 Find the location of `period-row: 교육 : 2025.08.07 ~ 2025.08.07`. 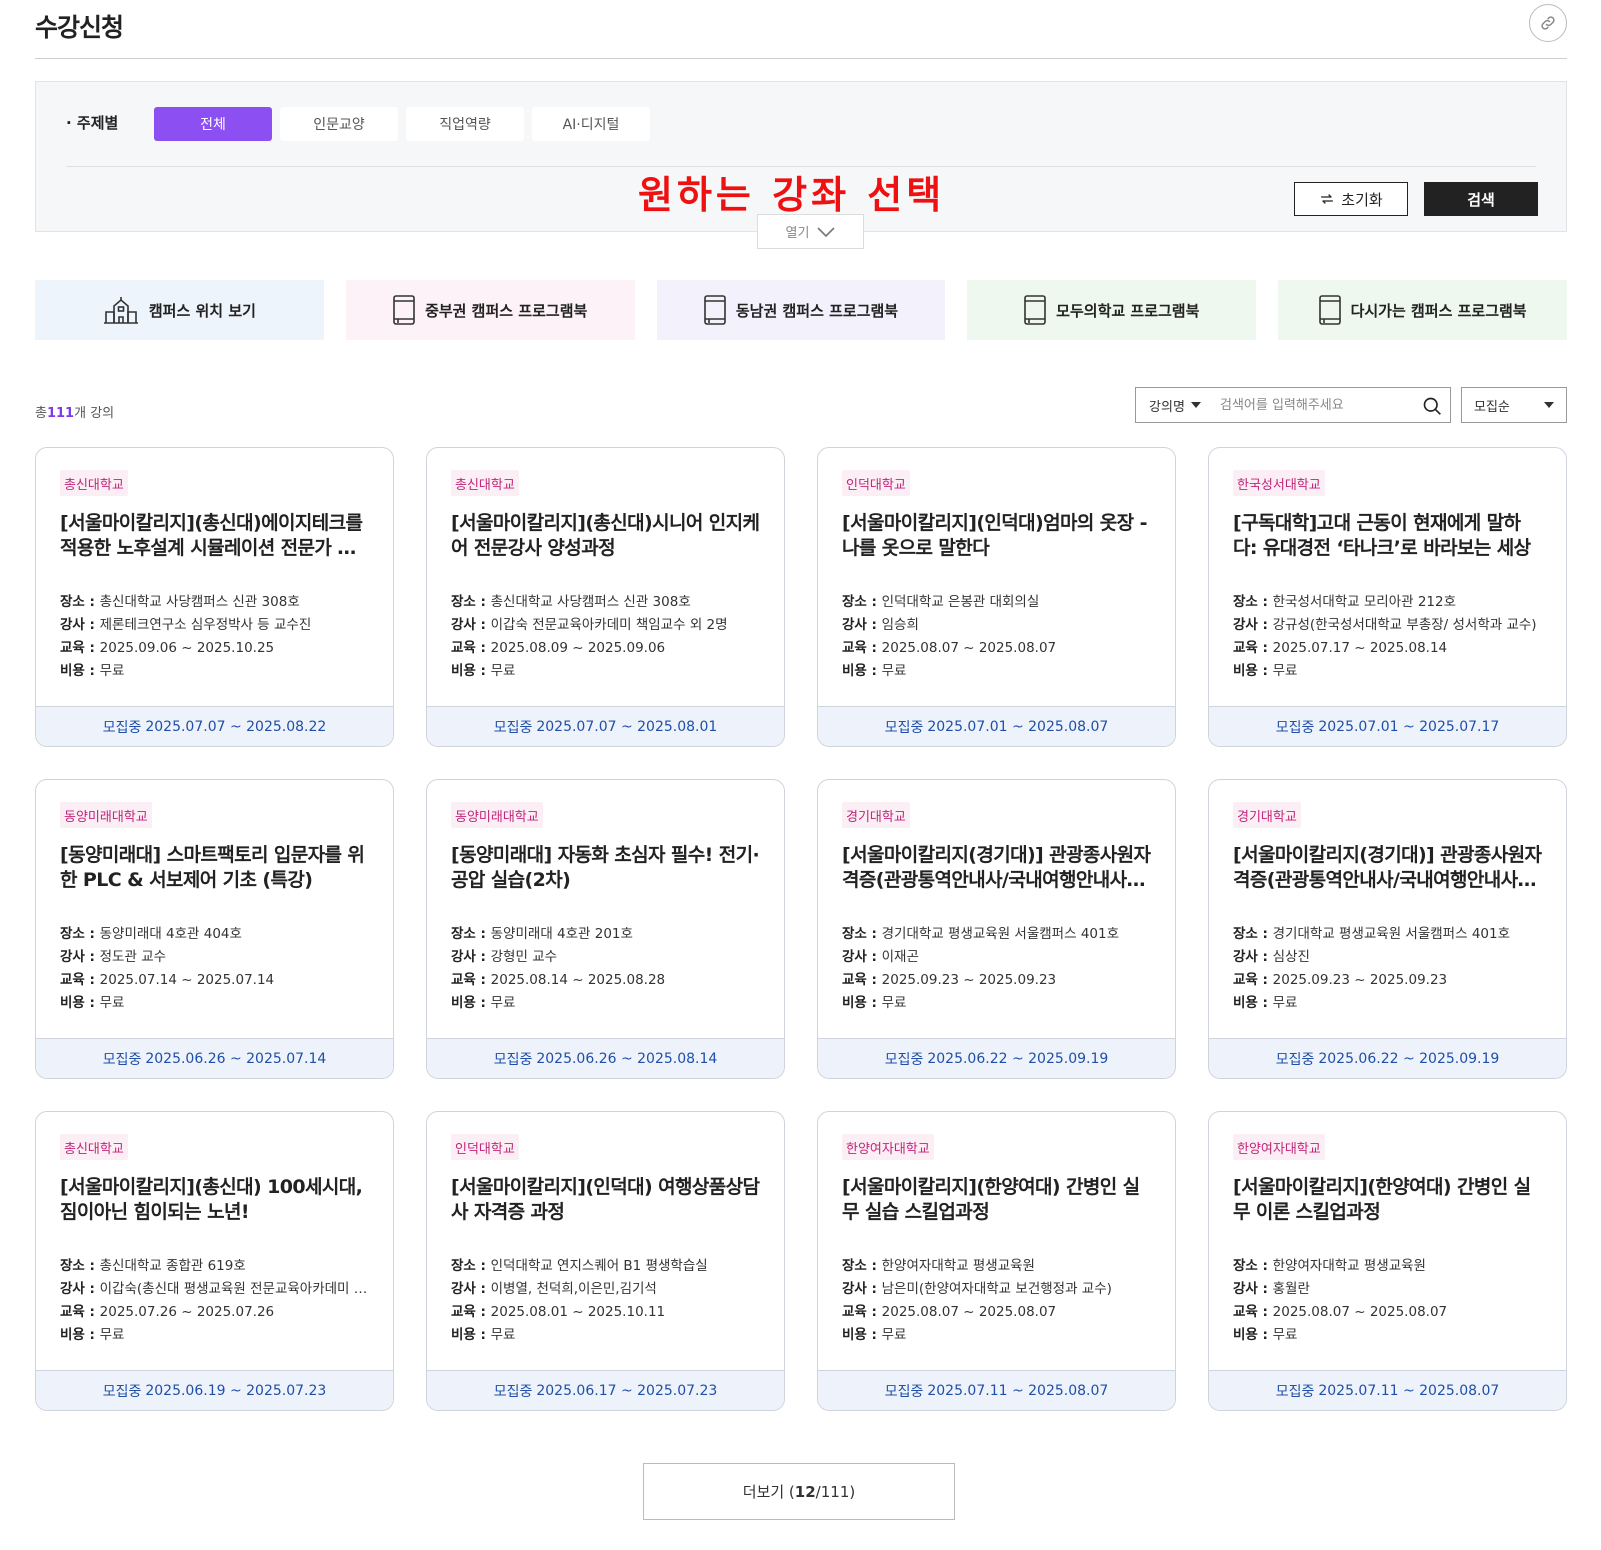

period-row: 교육 : 2025.08.07 ~ 2025.08.07 is located at coordinates (998, 1312).